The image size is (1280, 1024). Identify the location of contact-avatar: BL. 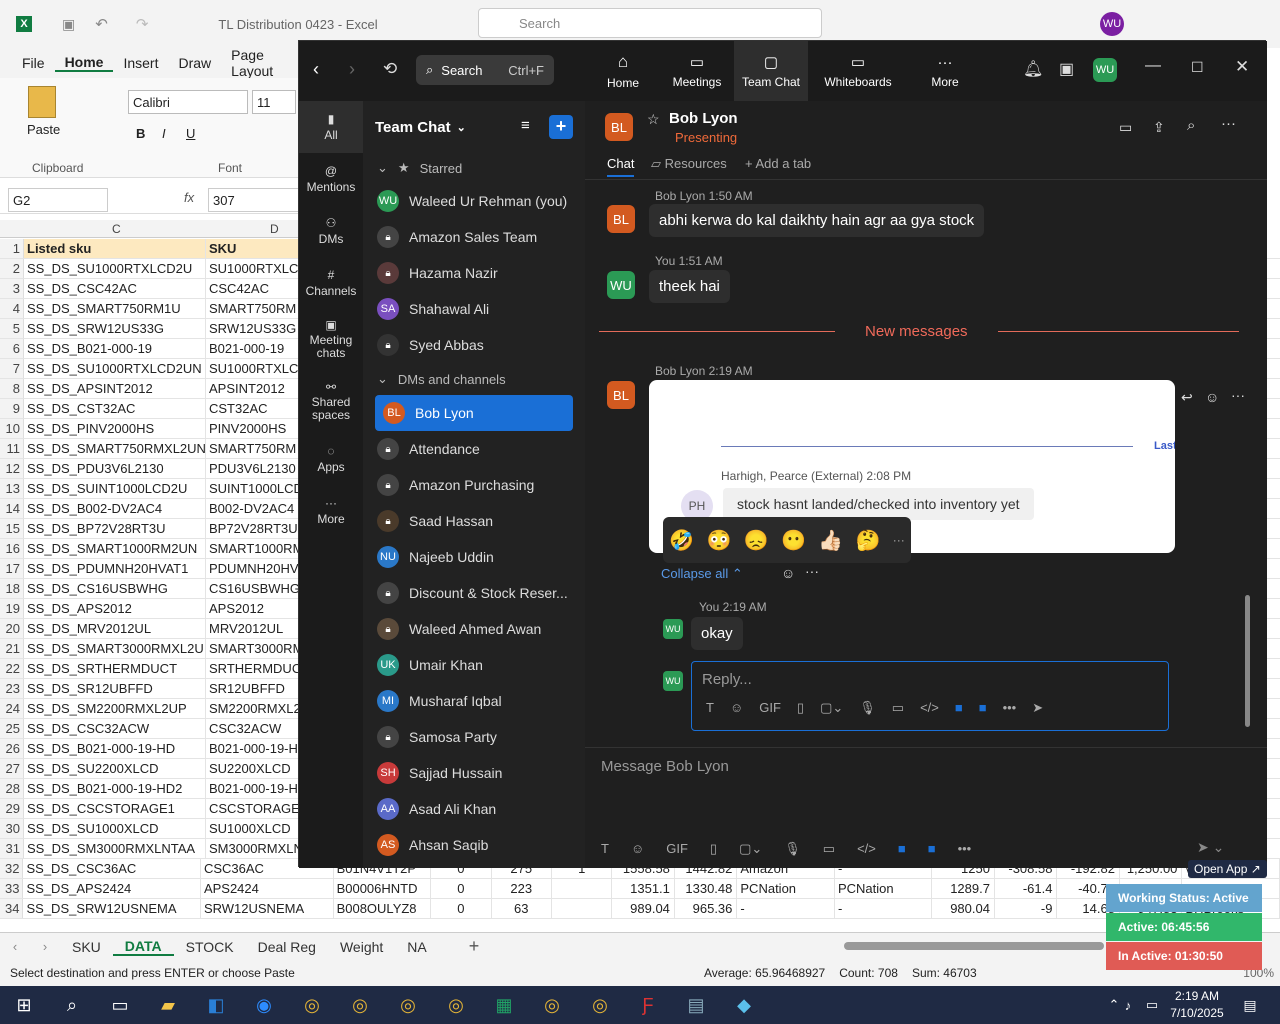
(619, 127).